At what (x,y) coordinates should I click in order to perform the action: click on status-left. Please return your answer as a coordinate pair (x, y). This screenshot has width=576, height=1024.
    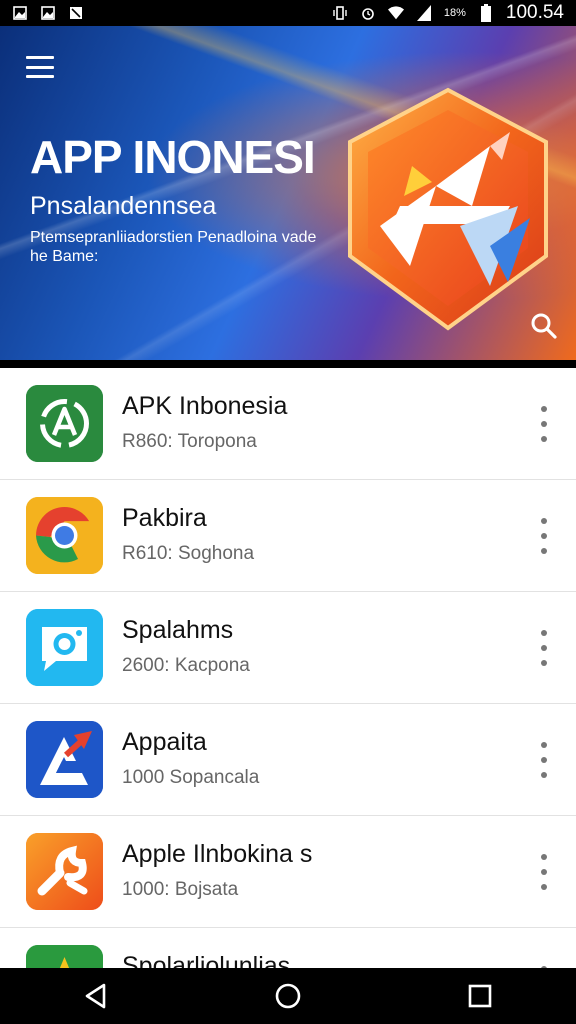
    Looking at the image, I should click on (48, 13).